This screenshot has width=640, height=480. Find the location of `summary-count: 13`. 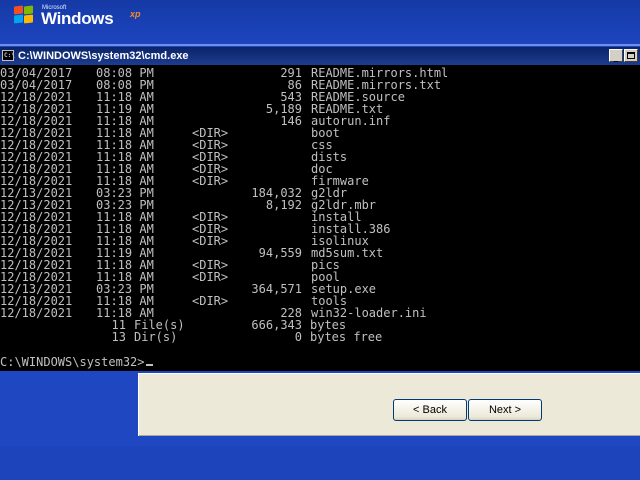

summary-count: 13 is located at coordinates (118, 337).